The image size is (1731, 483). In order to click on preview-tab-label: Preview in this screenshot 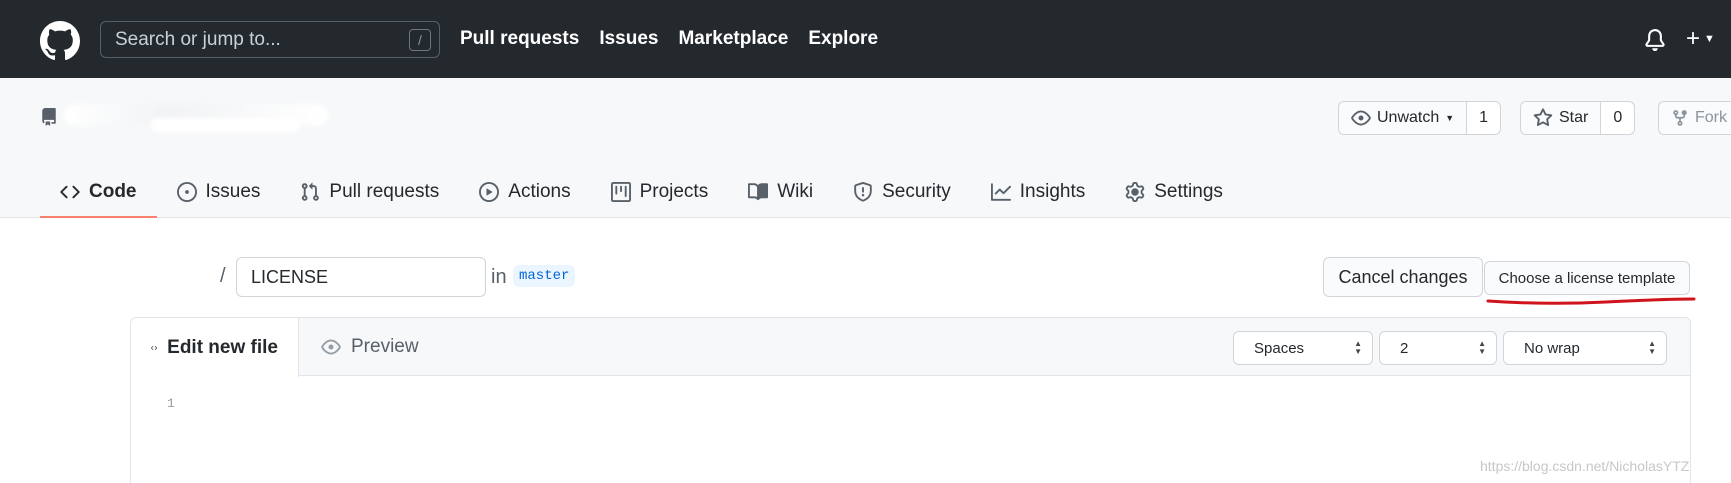, I will do `click(385, 346)`.